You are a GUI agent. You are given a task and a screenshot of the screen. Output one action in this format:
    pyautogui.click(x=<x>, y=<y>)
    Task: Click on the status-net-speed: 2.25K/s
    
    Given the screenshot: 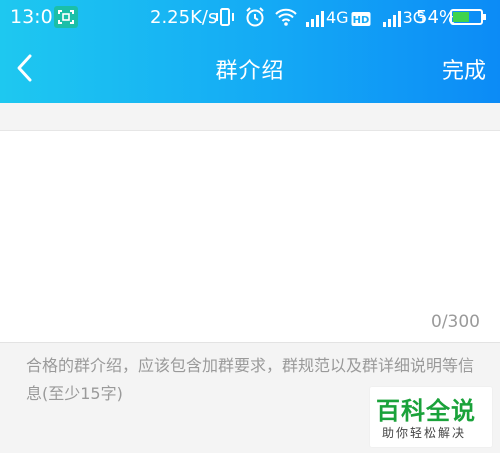 What is the action you would take?
    pyautogui.click(x=184, y=17)
    